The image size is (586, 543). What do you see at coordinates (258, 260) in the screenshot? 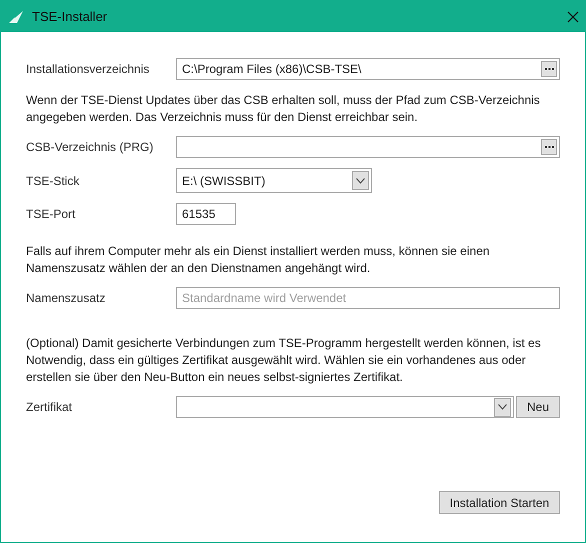
I see `info-paragraph: Falls auf ihrem Computer mehr als ein Dienst installiert werden muss, können sie einen Namenszusatz wählen der an den Dienstnamen angehängt wird.` at bounding box center [258, 260].